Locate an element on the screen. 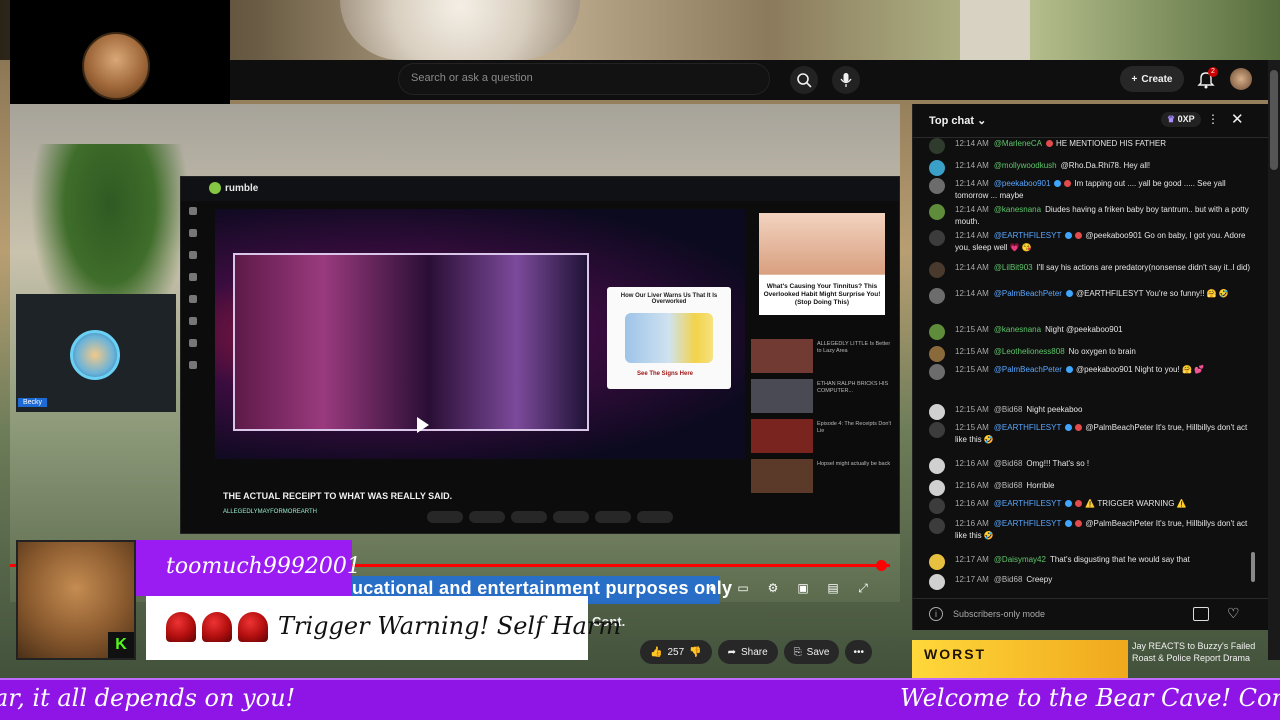 Image resolution: width=1280 pixels, height=720 pixels. chat-message-text: Night @peekaboo901 is located at coordinates (1084, 329).